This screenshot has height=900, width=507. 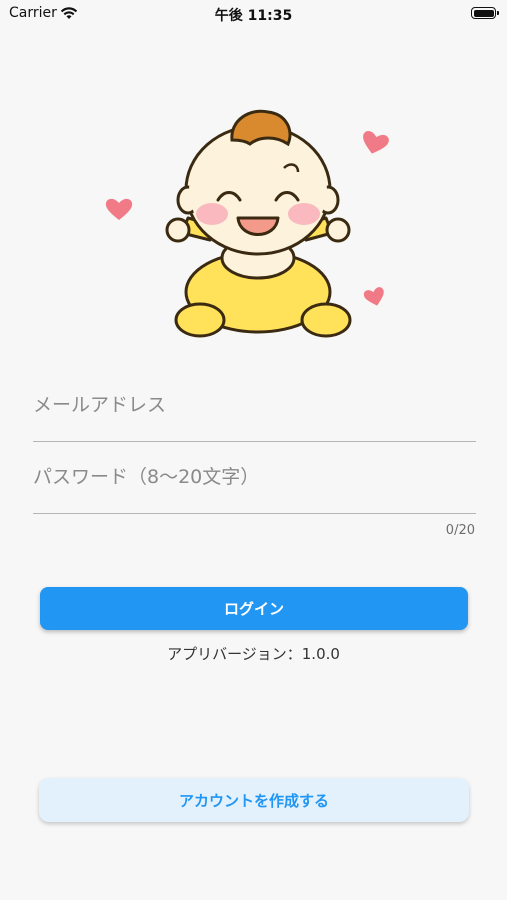 I want to click on password-field, so click(x=254, y=489).